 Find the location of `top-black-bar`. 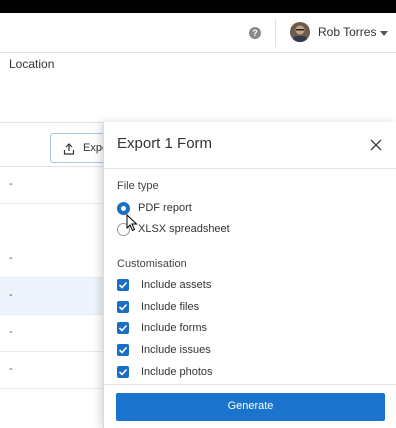

top-black-bar is located at coordinates (198, 6).